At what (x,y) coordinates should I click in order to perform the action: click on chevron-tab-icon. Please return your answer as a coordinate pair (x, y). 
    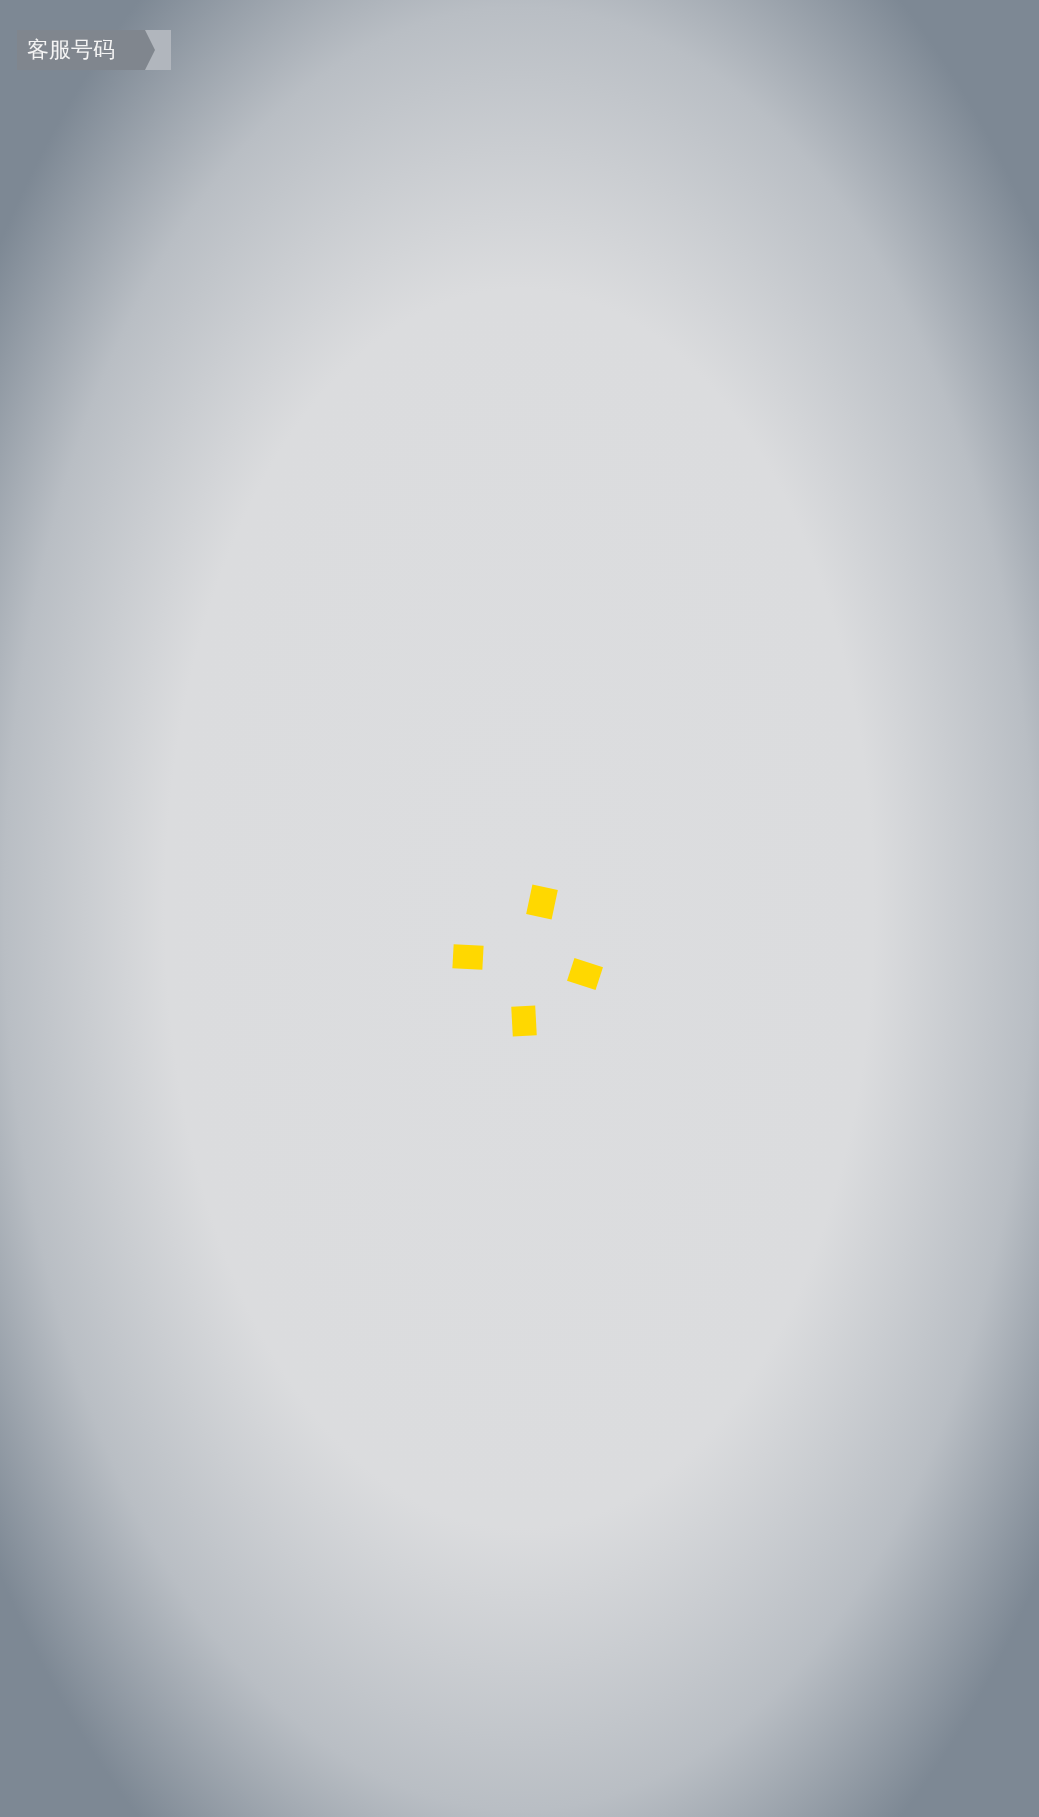
    Looking at the image, I should click on (158, 50).